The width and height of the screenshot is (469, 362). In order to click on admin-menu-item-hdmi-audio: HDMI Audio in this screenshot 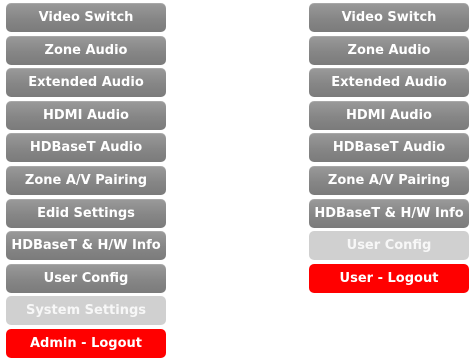, I will do `click(86, 115)`.